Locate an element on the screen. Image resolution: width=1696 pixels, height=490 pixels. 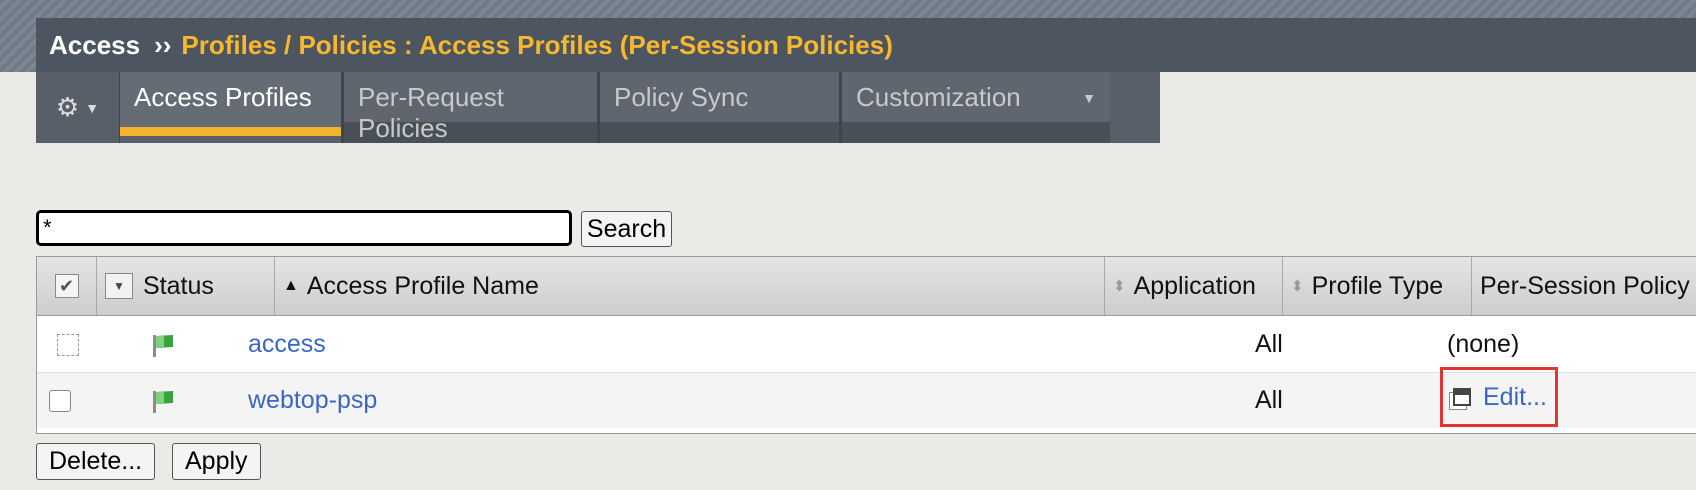
sort-ascending-icon: ▲ is located at coordinates (291, 285).